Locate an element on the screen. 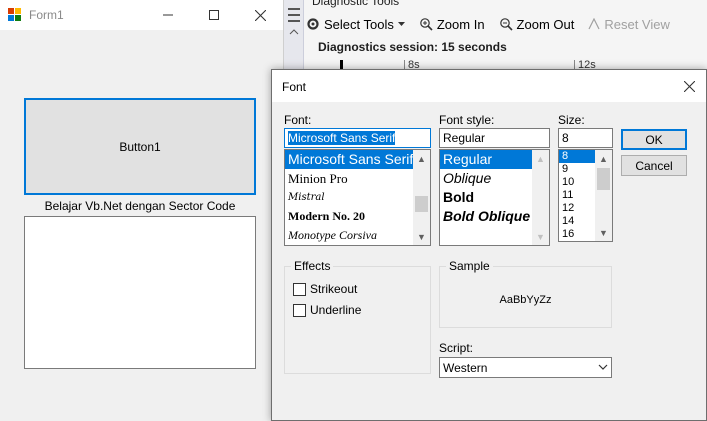  style-item-regular: Regular is located at coordinates (486, 159).